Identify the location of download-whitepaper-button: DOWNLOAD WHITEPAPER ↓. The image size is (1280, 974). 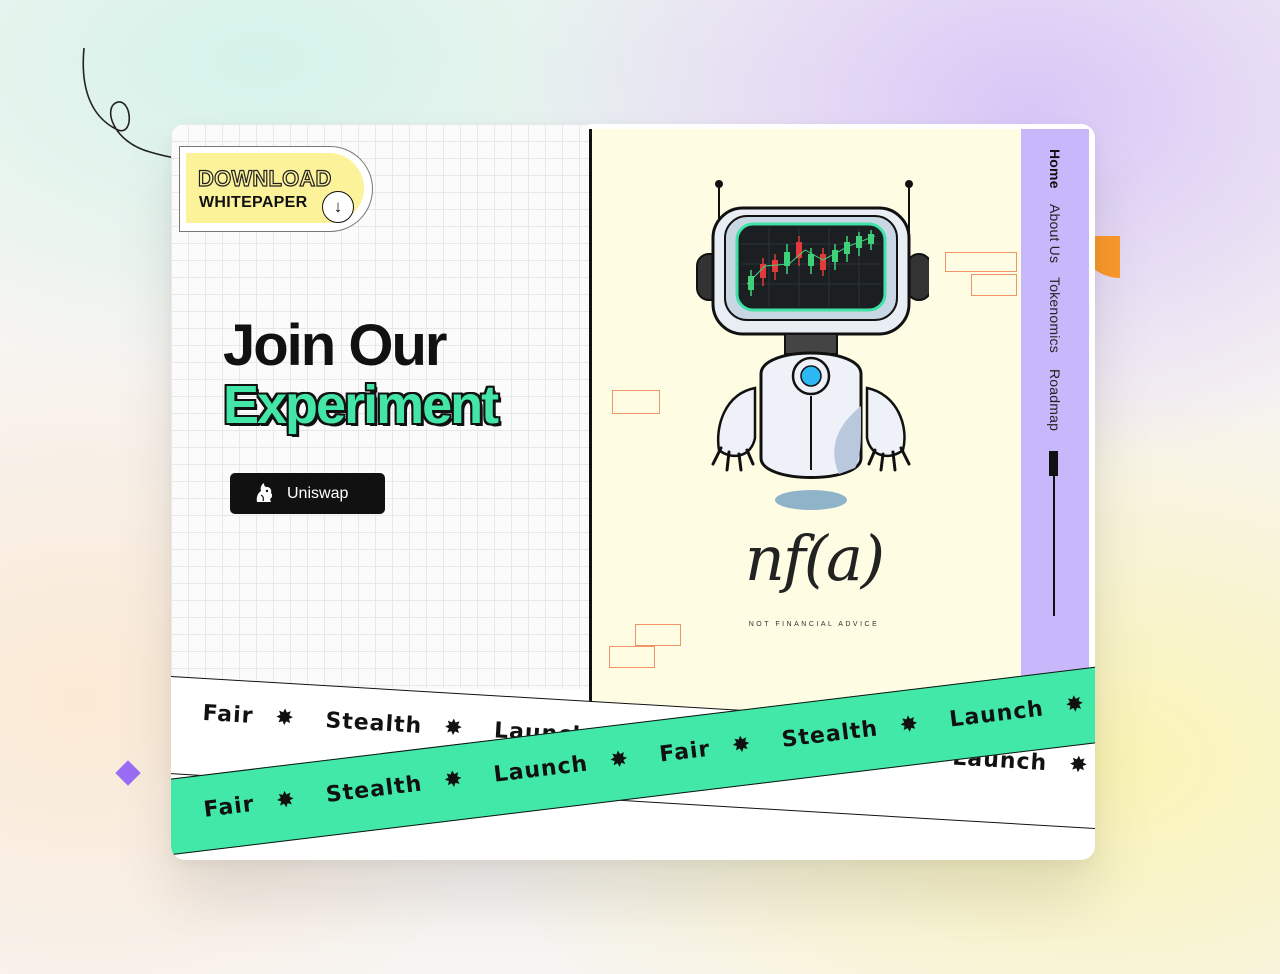
(276, 189).